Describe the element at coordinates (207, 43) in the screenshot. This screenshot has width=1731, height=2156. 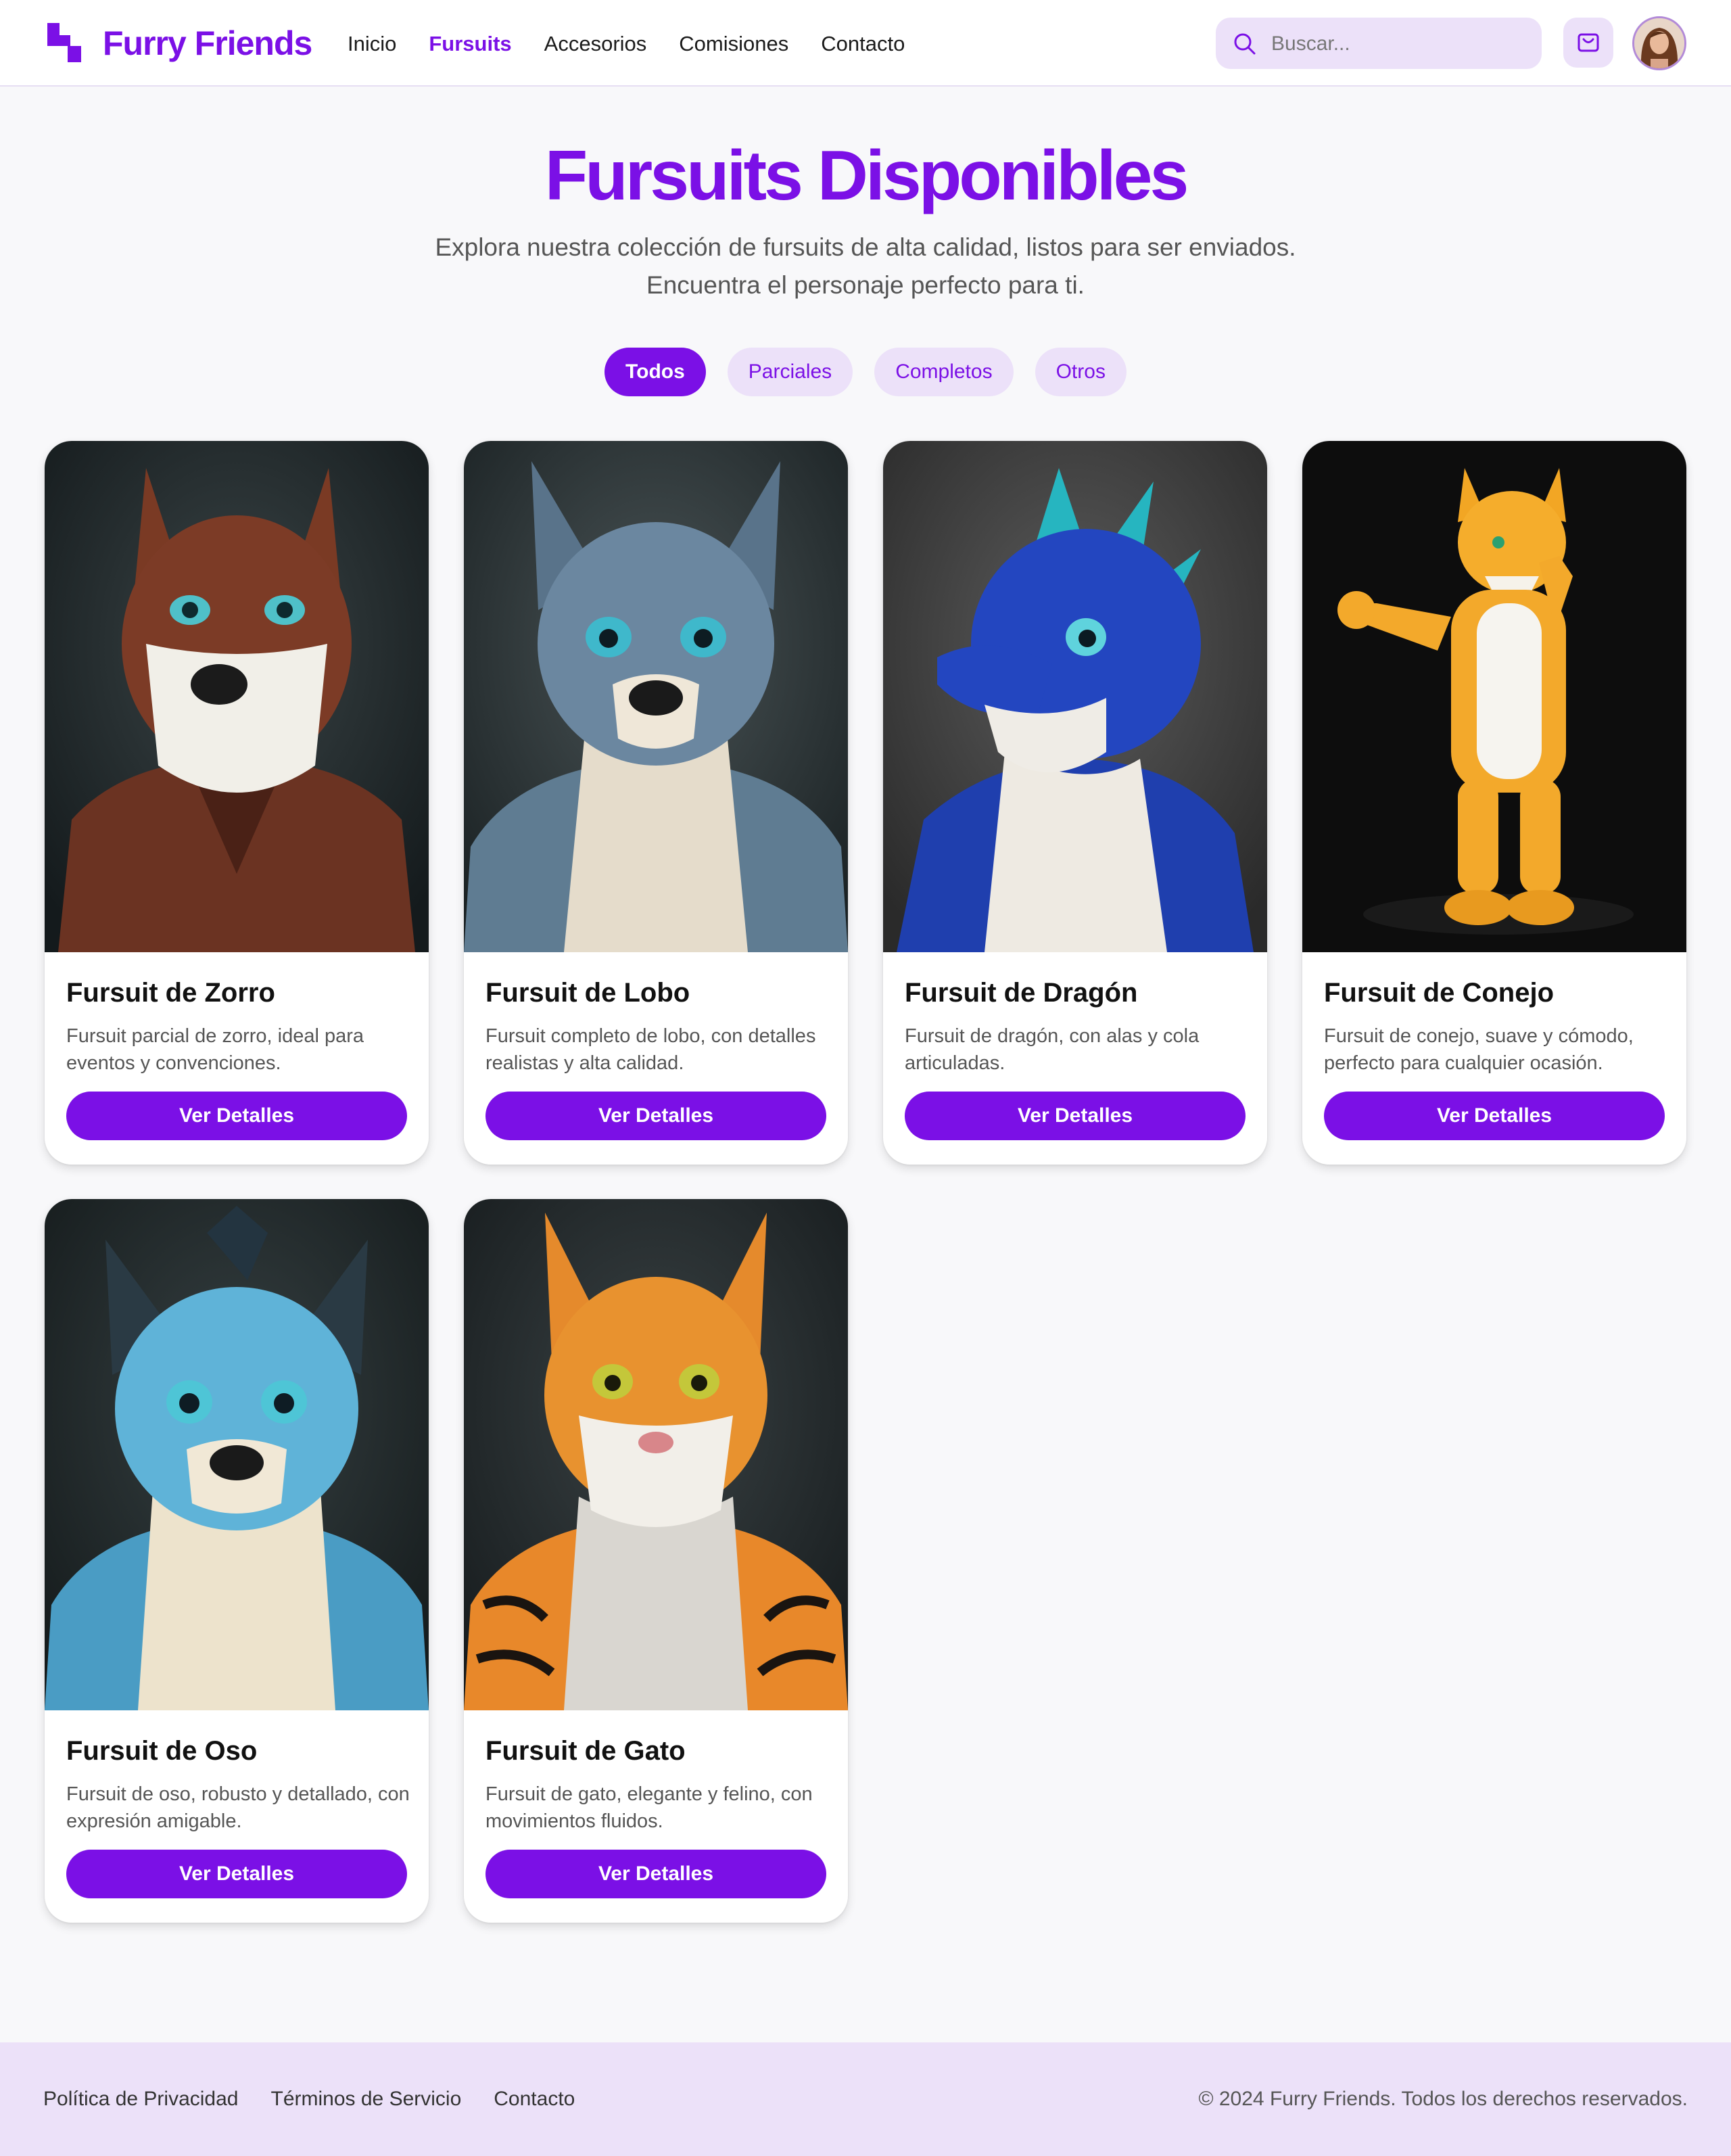
I see `brand-name: Furry Friends` at that location.